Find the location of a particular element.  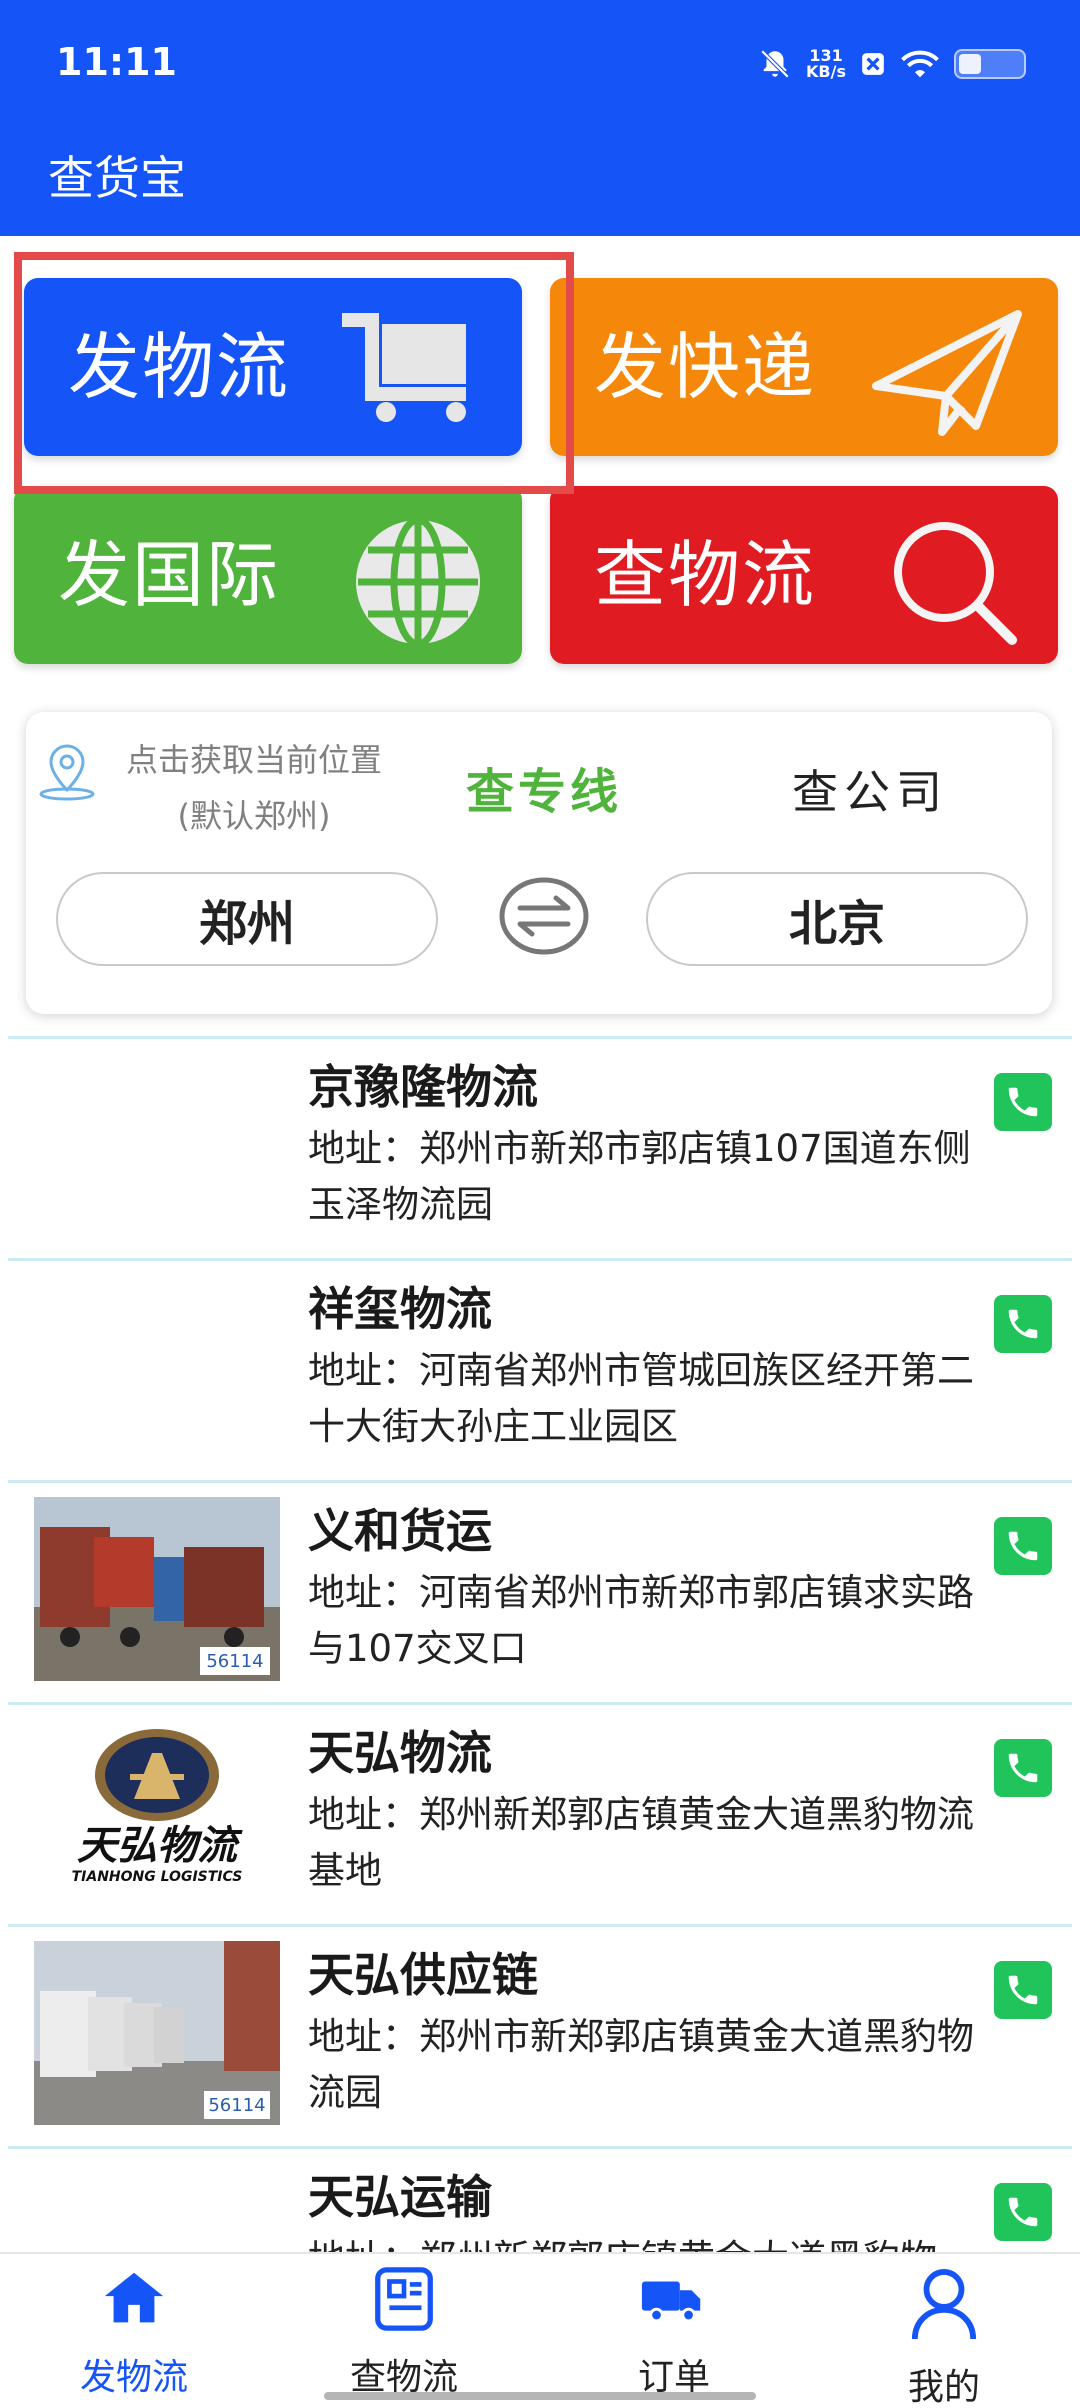

location-prompt: 点击获取当前位置 is located at coordinates (253, 760).